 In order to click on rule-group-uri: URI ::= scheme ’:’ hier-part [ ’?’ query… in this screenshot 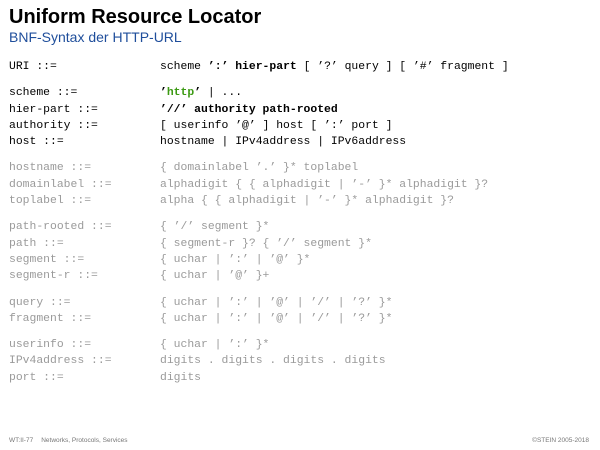, I will do `click(299, 67)`.